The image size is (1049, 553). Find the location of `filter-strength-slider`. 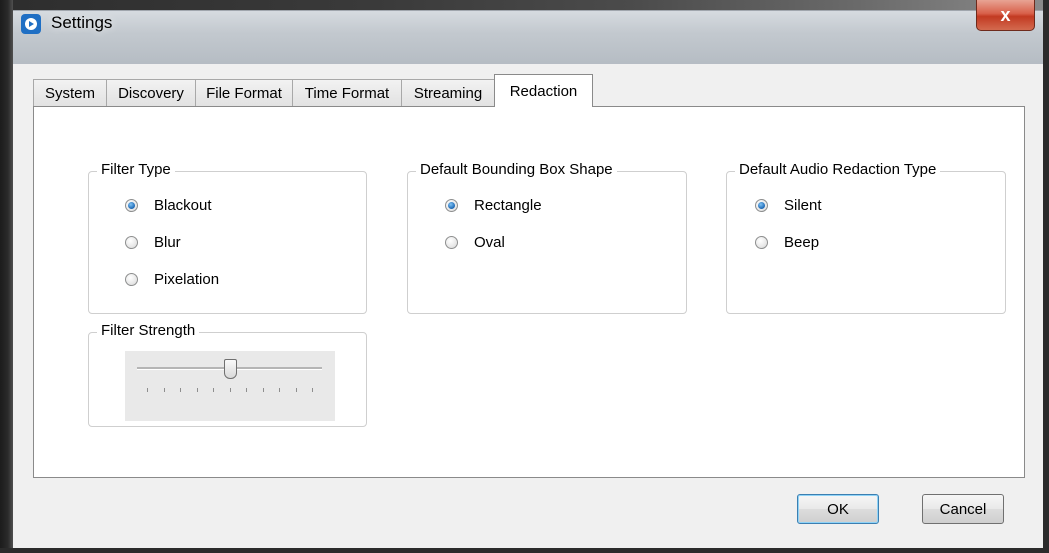

filter-strength-slider is located at coordinates (230, 386).